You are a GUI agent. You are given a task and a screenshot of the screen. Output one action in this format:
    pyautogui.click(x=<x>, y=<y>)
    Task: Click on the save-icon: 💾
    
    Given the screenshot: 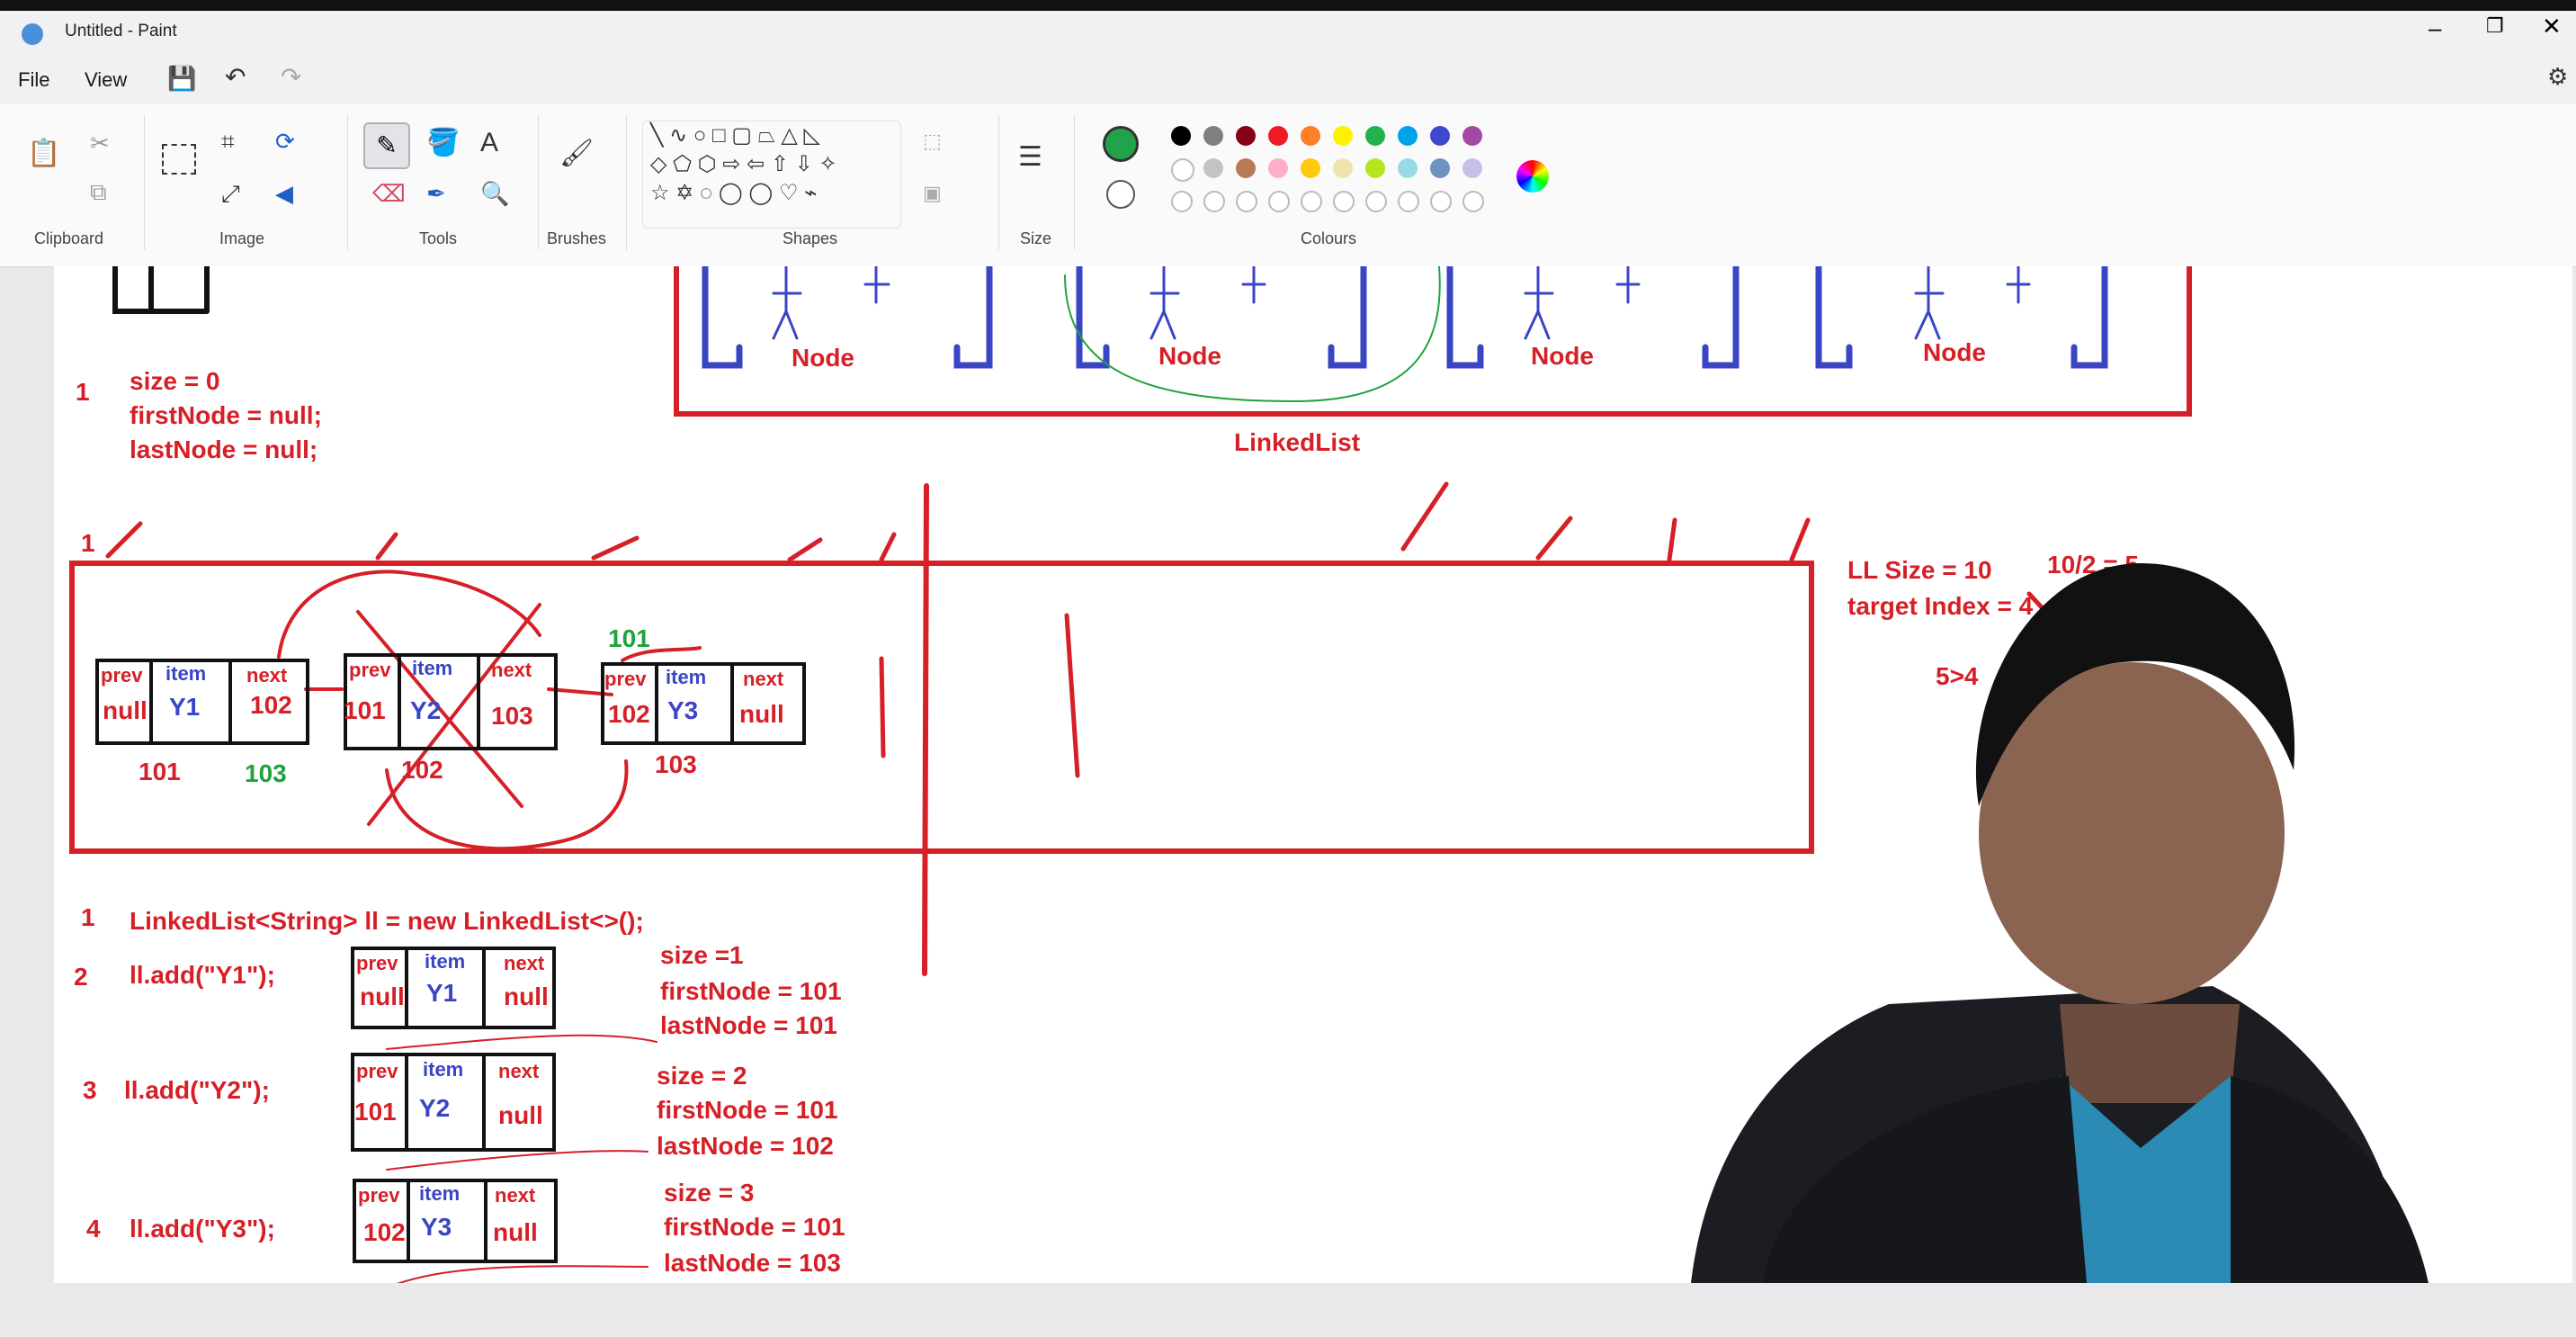 What is the action you would take?
    pyautogui.click(x=181, y=78)
    